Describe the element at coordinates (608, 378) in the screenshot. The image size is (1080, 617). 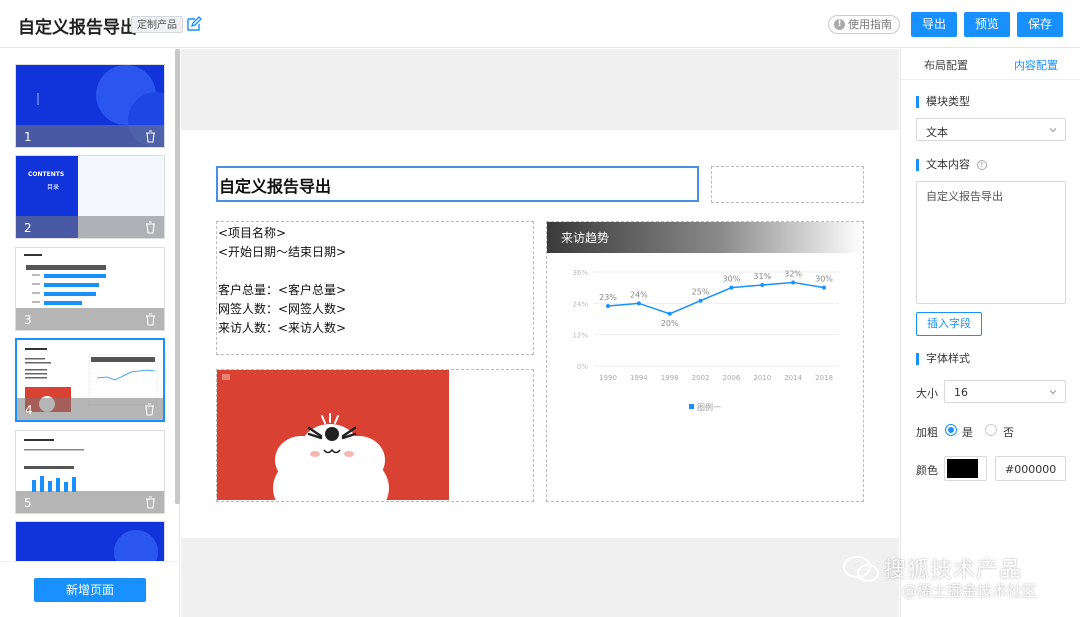
I see `x-tick-label: 1990` at that location.